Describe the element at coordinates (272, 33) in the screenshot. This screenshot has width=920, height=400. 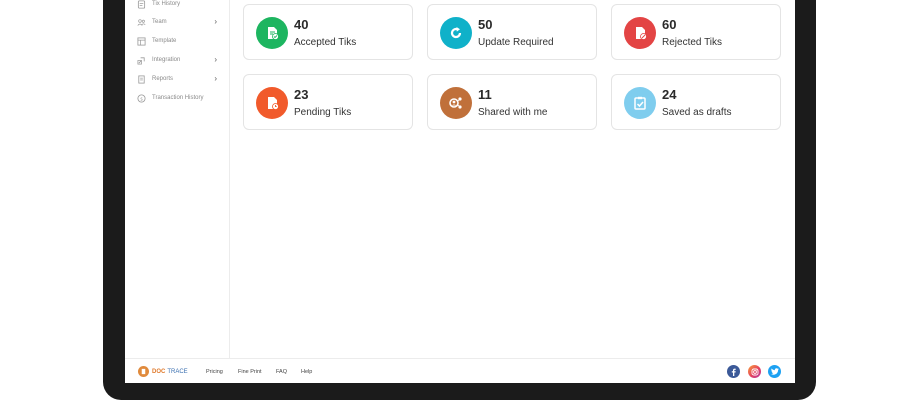
I see `document-check-icon` at that location.